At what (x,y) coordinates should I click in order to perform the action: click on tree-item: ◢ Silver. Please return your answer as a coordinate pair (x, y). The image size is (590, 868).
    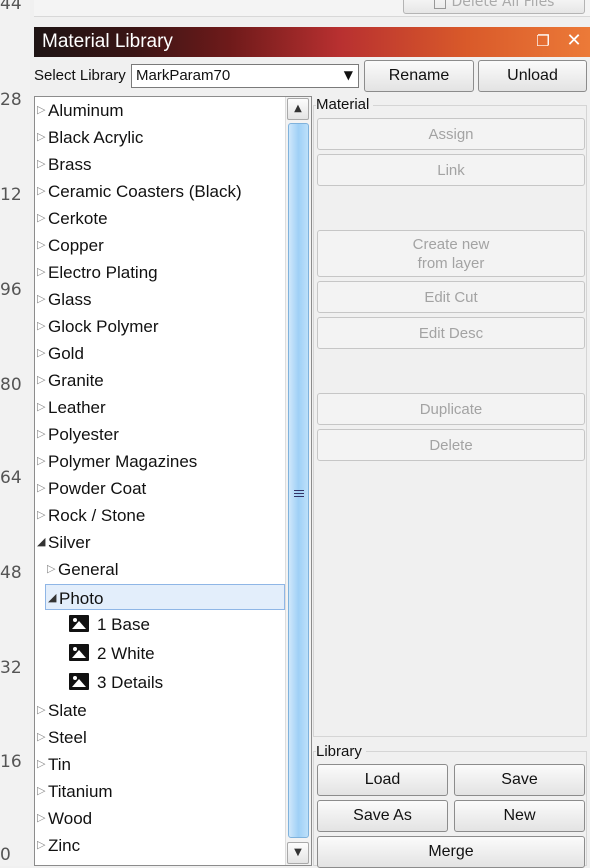
    Looking at the image, I should click on (160, 542).